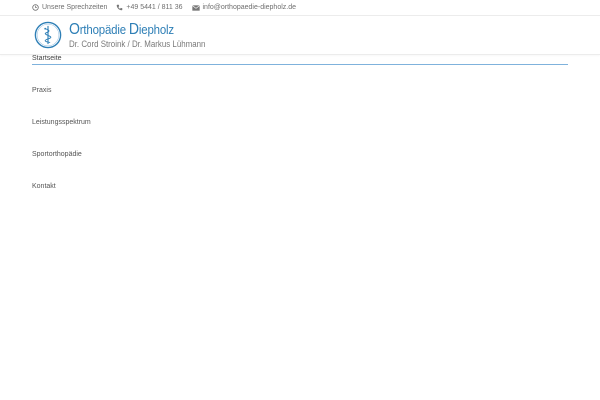 The image size is (600, 400). I want to click on nav-item-label: Leistungsspektrum, so click(61, 122).